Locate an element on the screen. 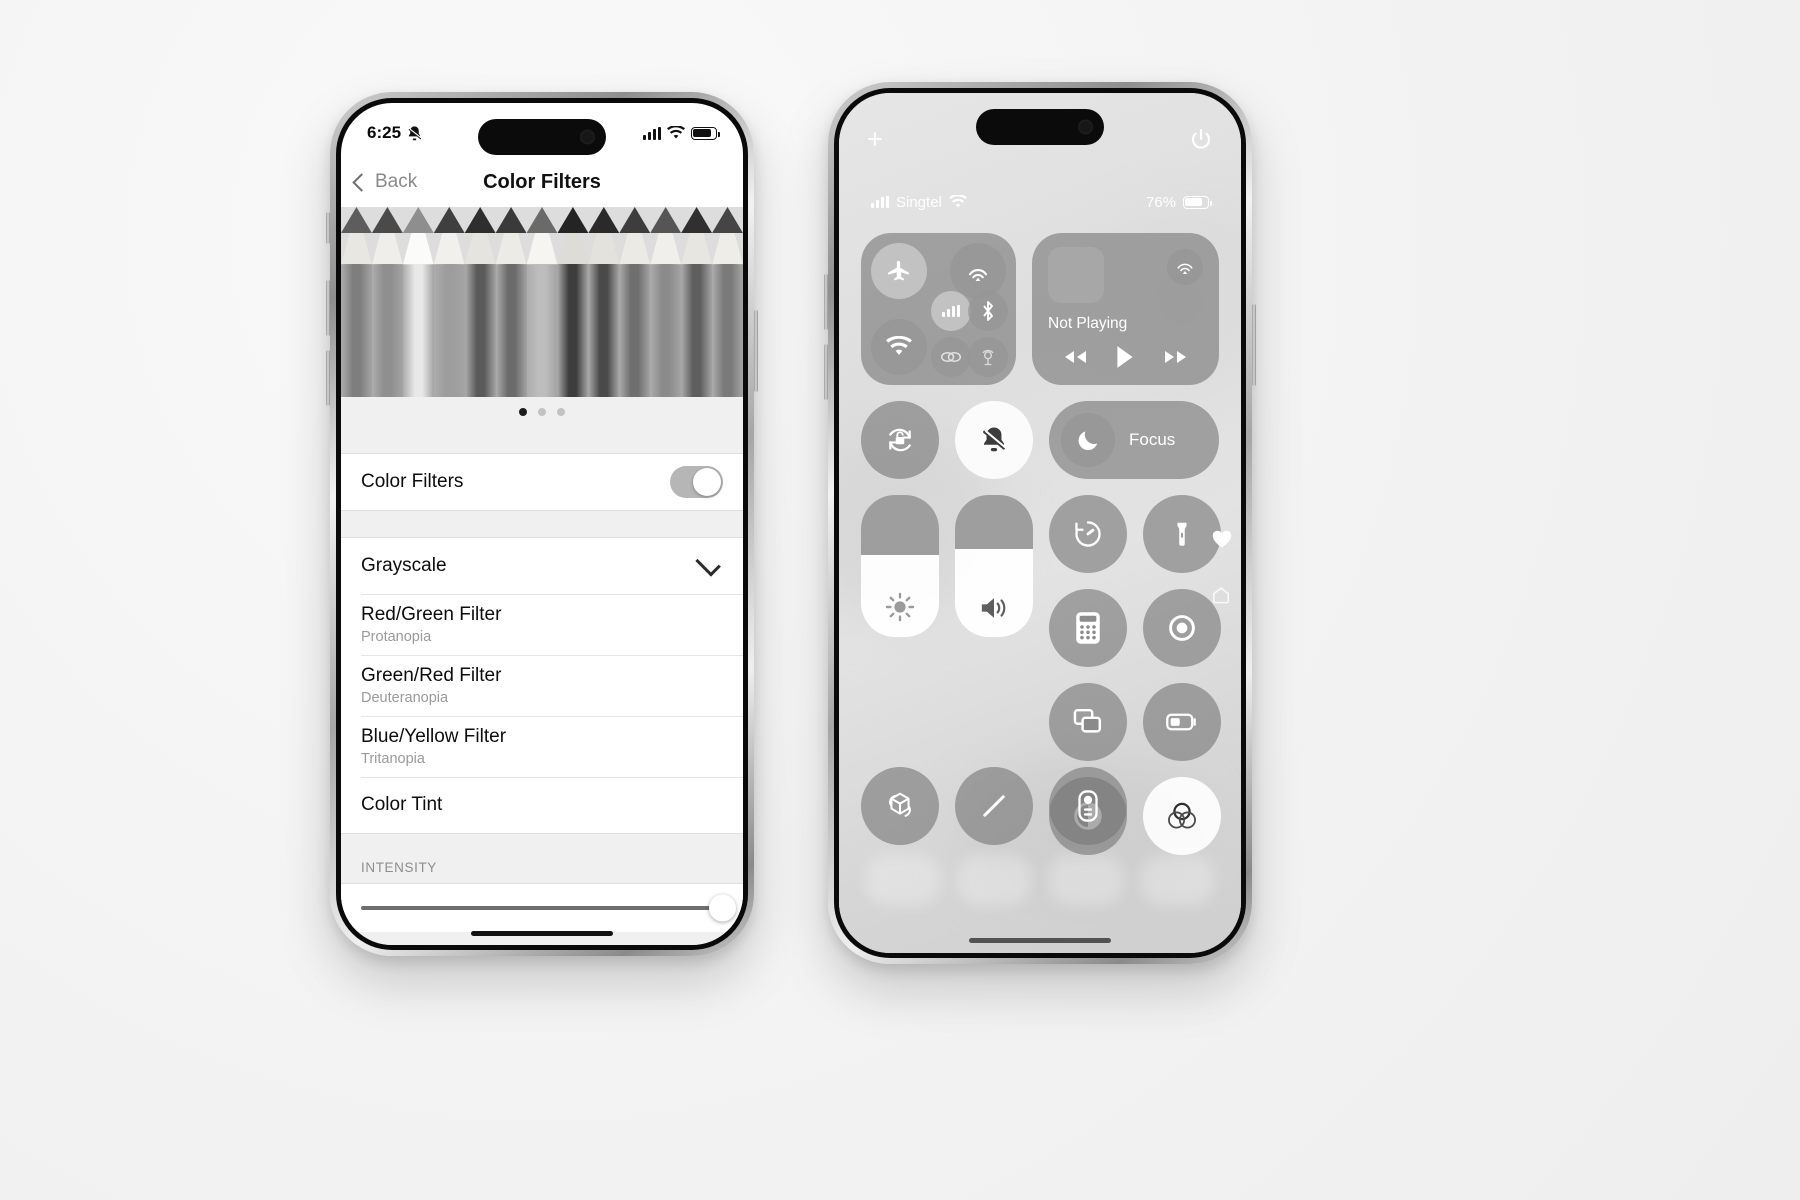 This screenshot has height=1200, width=1800. fast-forward-icon is located at coordinates (1176, 357).